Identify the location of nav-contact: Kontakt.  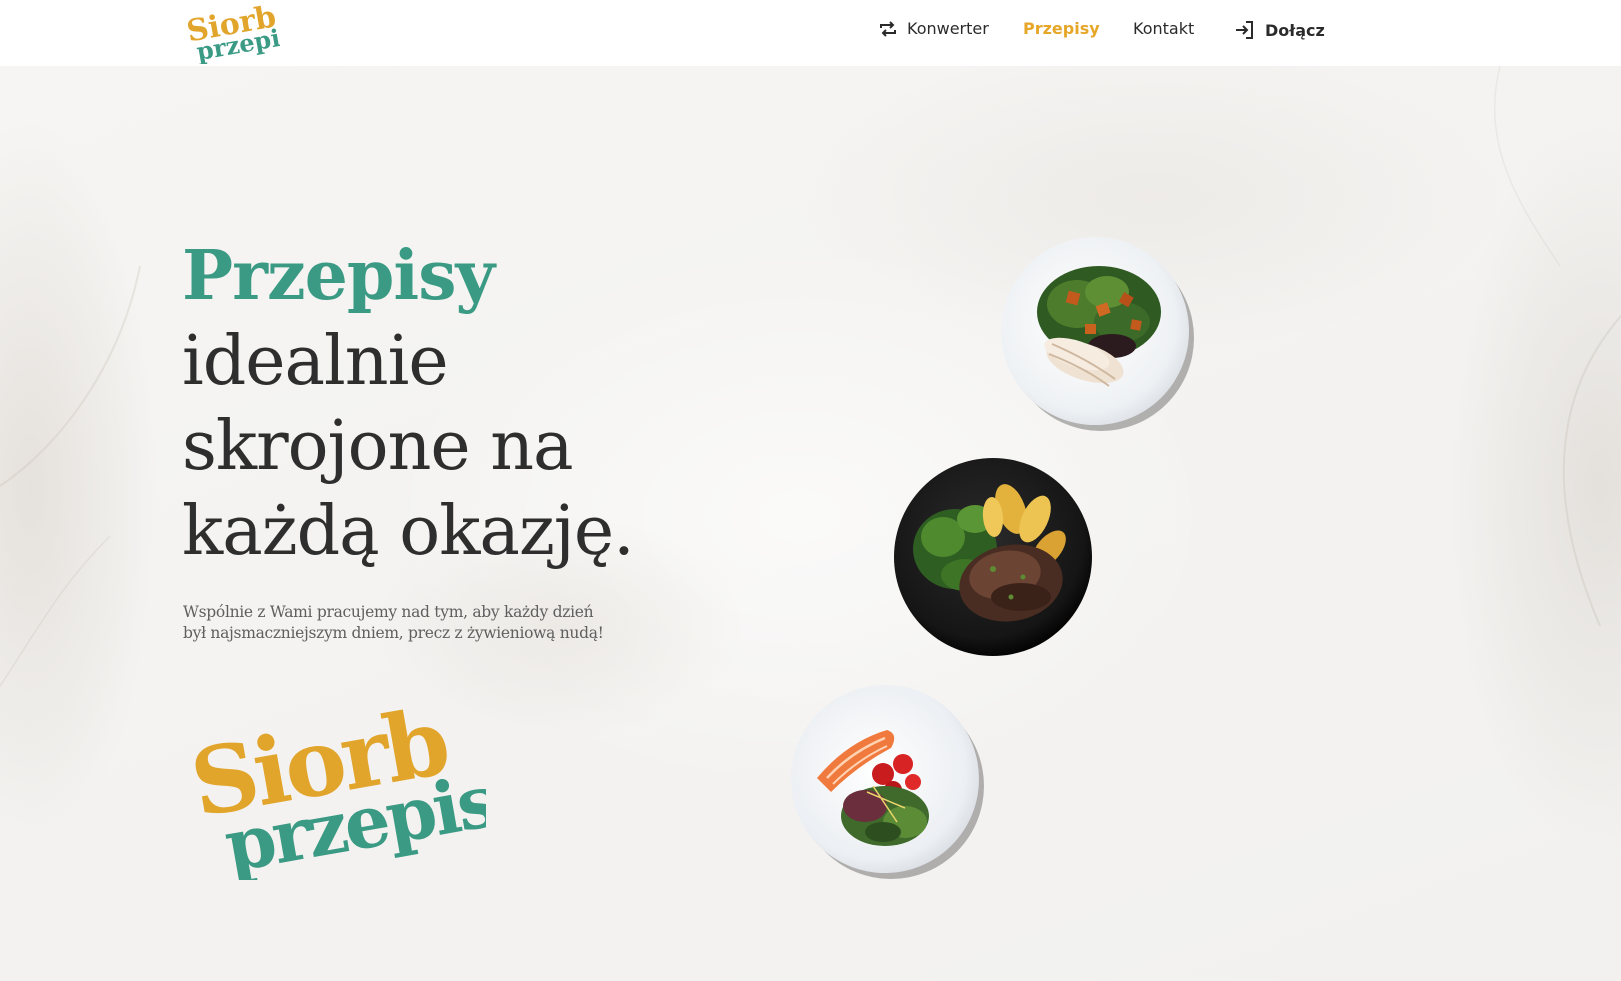
(1163, 28).